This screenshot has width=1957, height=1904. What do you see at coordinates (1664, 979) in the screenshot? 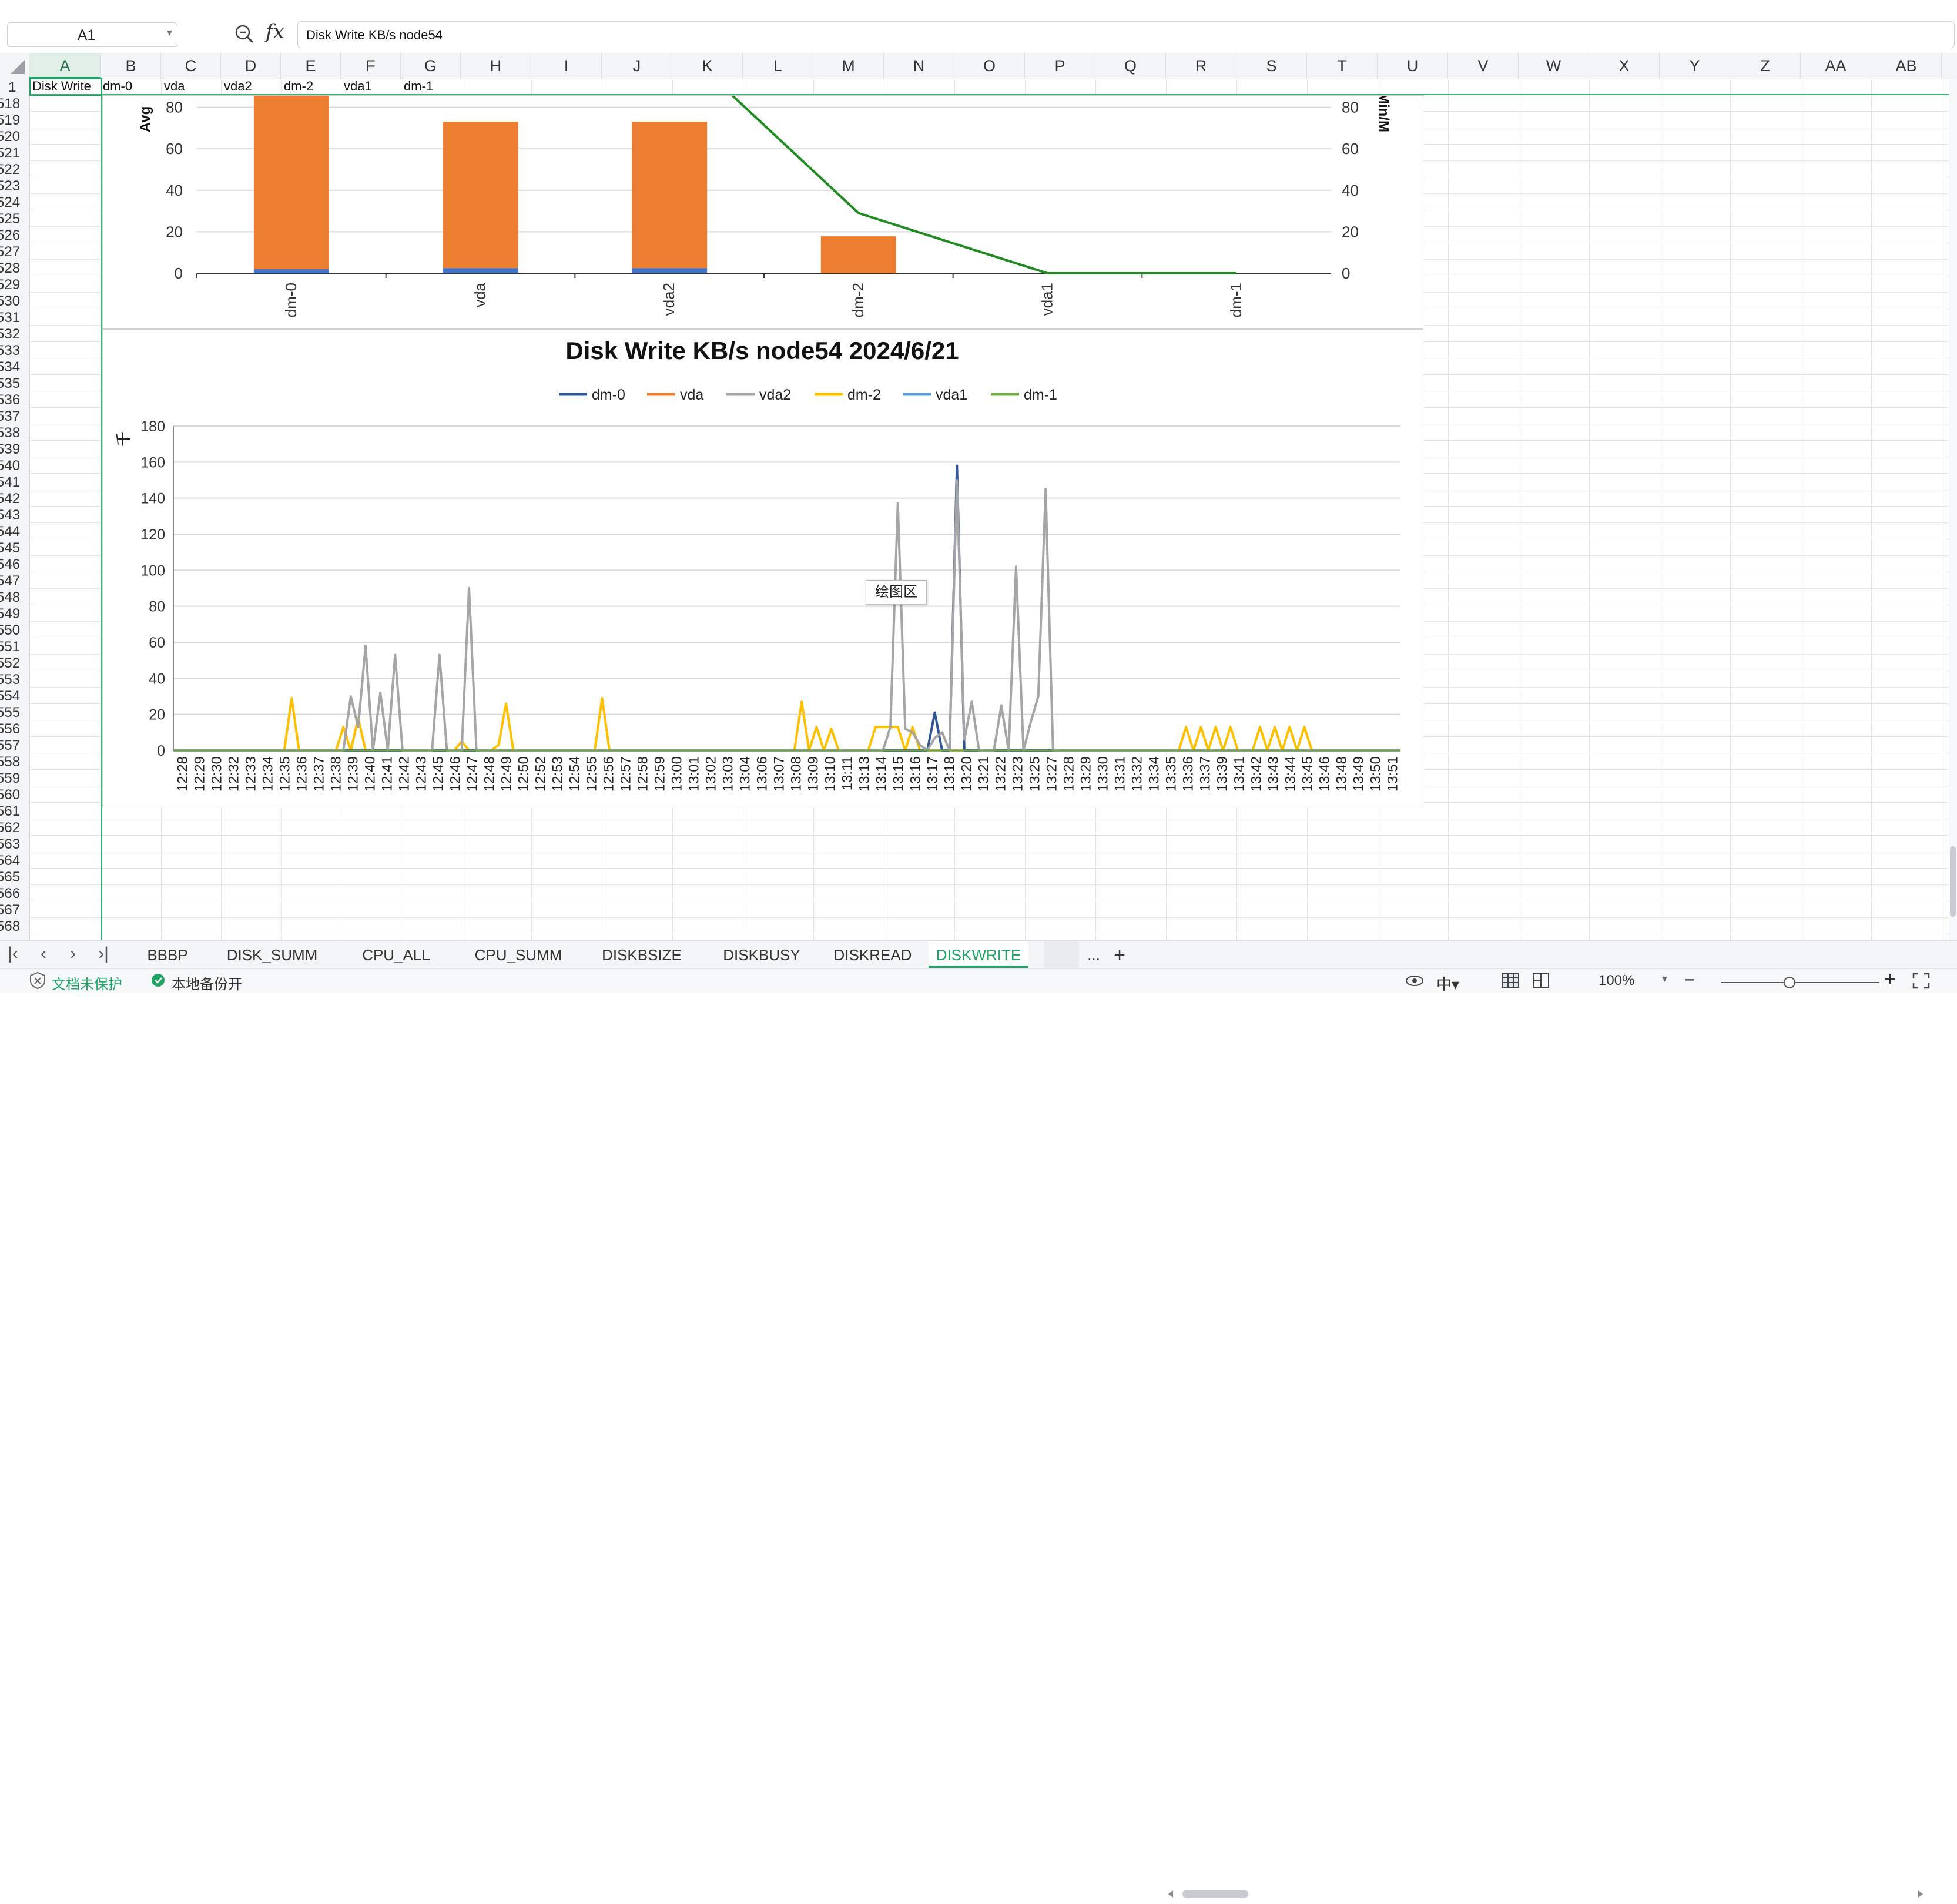
I see `zoom-dropdown-icon: ▾` at bounding box center [1664, 979].